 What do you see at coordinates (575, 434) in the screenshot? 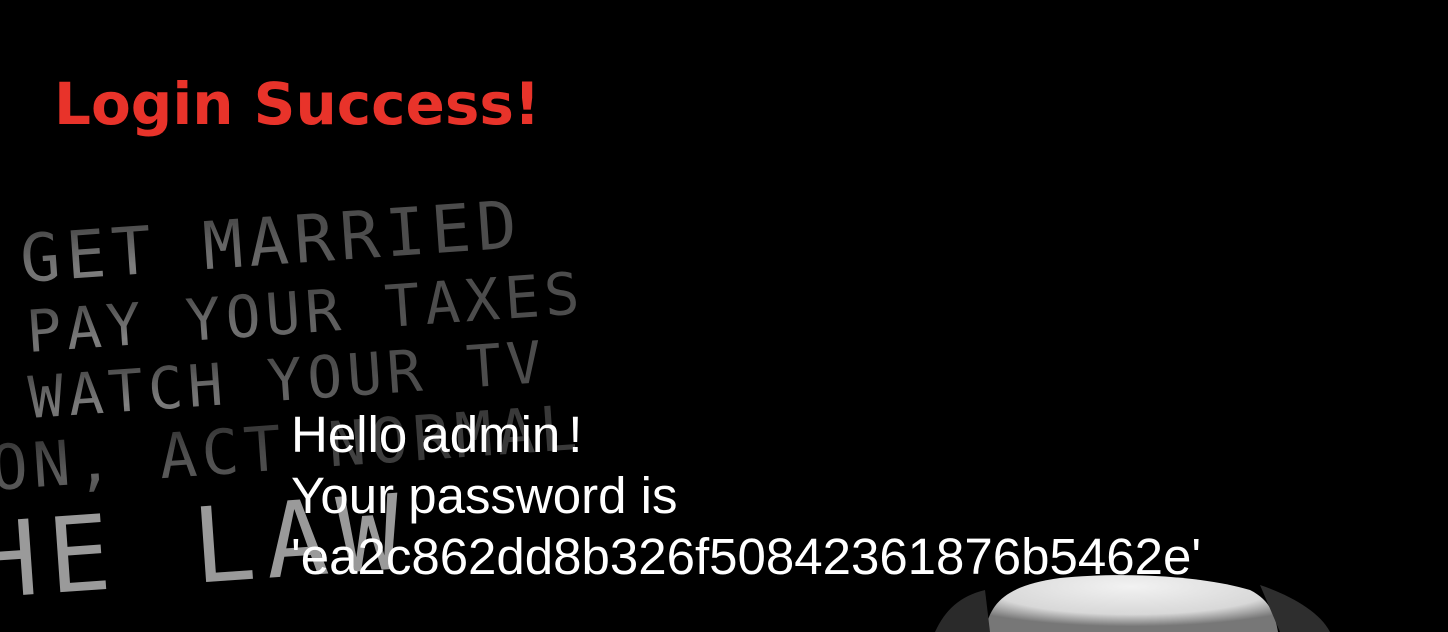
I see `greeting-exclamation: !` at bounding box center [575, 434].